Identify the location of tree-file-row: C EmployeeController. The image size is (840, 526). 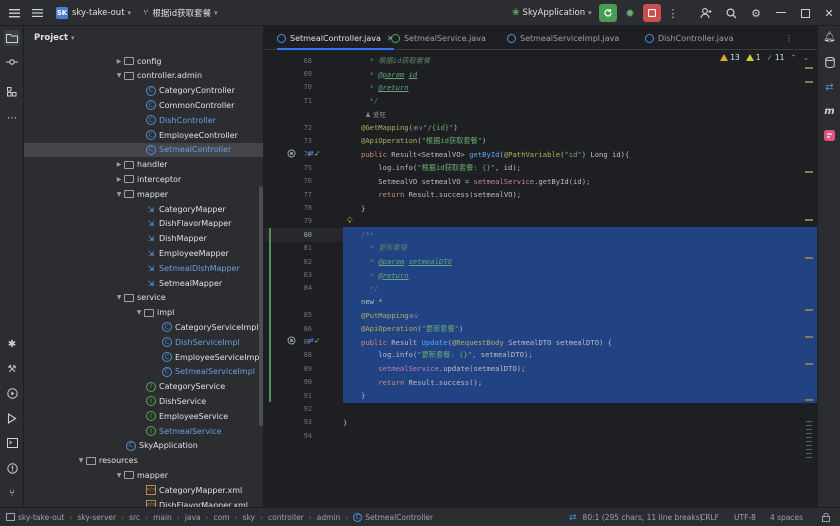
(143, 135).